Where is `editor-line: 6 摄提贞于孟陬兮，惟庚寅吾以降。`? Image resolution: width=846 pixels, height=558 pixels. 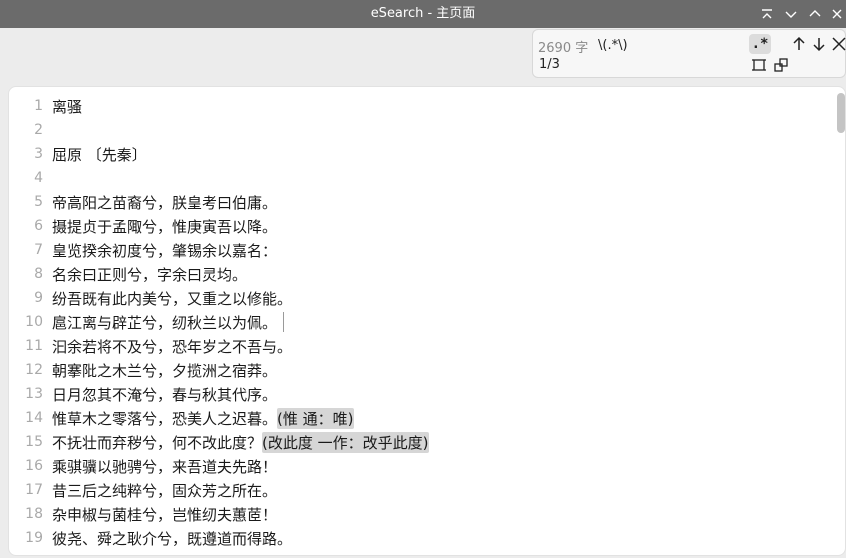
editor-line: 6 摄提贞于孟陬兮，惟庚寅吾以降。 is located at coordinates (419, 226).